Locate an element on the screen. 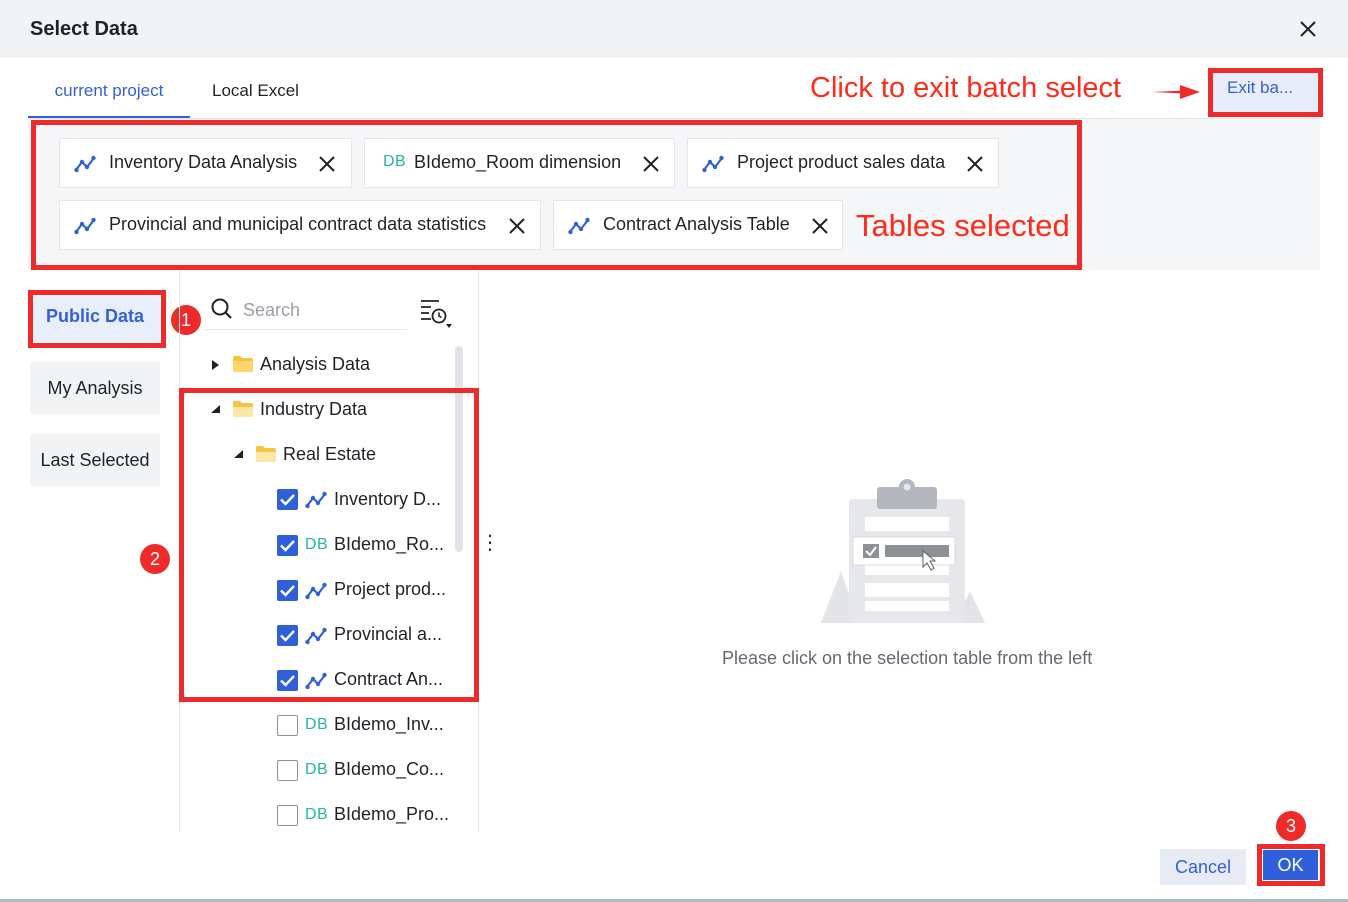 The height and width of the screenshot is (902, 1348). tree-folder-analysis-data: Analysis Data is located at coordinates (330, 365).